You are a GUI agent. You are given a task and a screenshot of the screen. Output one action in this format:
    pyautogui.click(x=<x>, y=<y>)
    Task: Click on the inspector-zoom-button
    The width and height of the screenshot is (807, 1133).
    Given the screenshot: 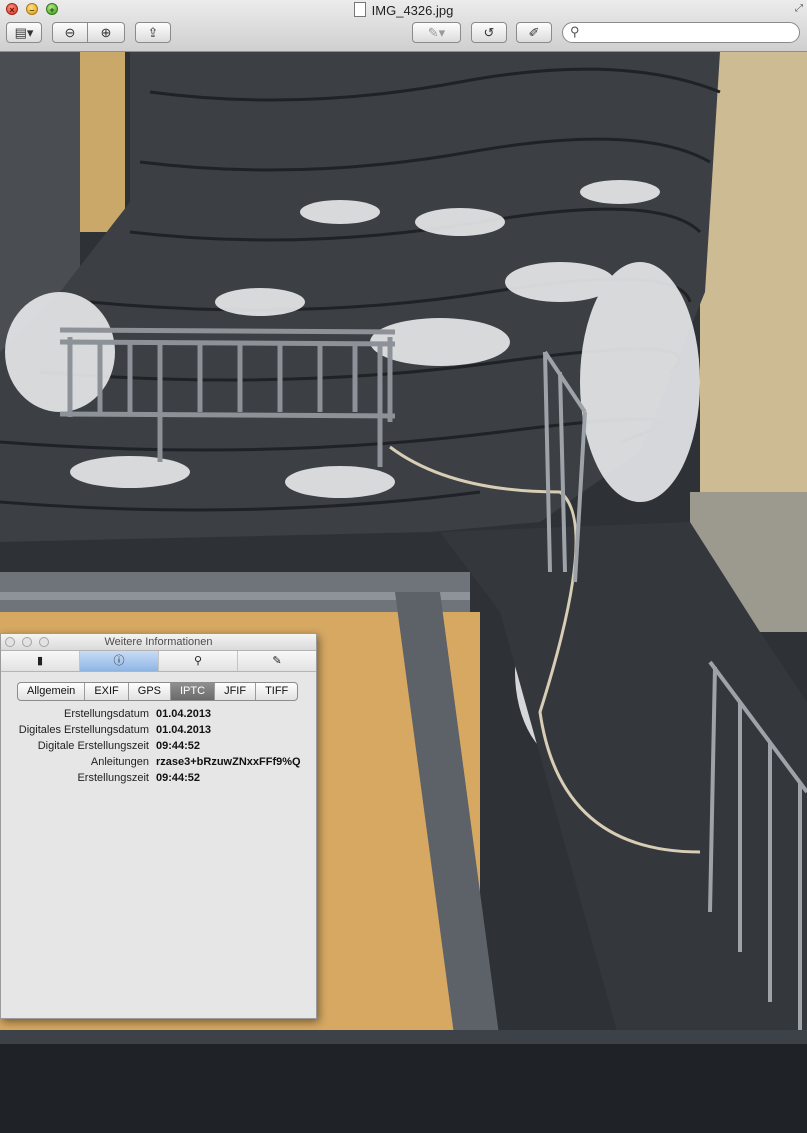 What is the action you would take?
    pyautogui.click(x=44, y=642)
    